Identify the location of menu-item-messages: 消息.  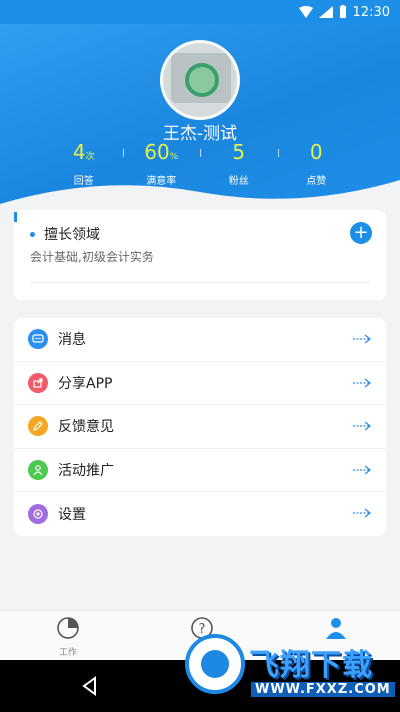
(200, 340).